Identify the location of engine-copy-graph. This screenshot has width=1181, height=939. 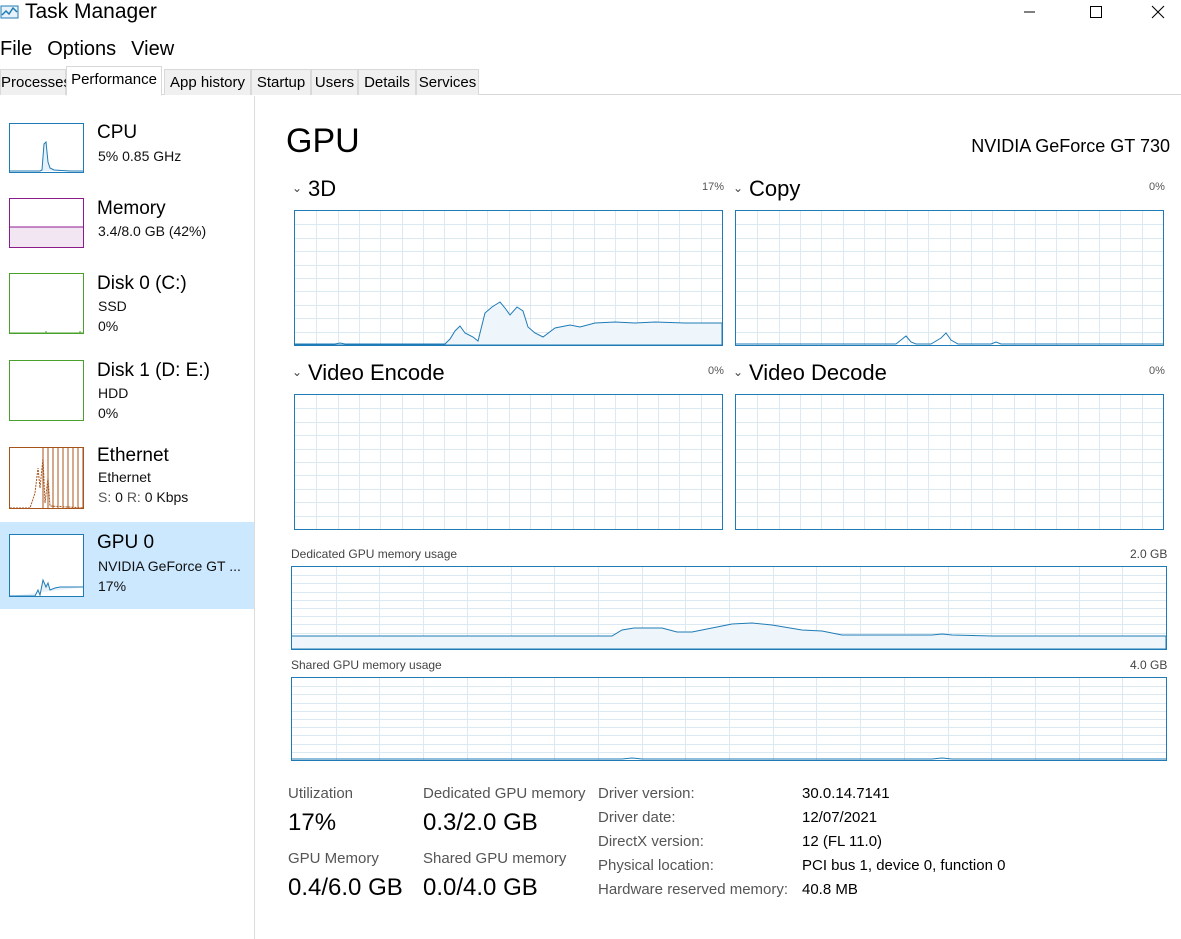
(949, 278).